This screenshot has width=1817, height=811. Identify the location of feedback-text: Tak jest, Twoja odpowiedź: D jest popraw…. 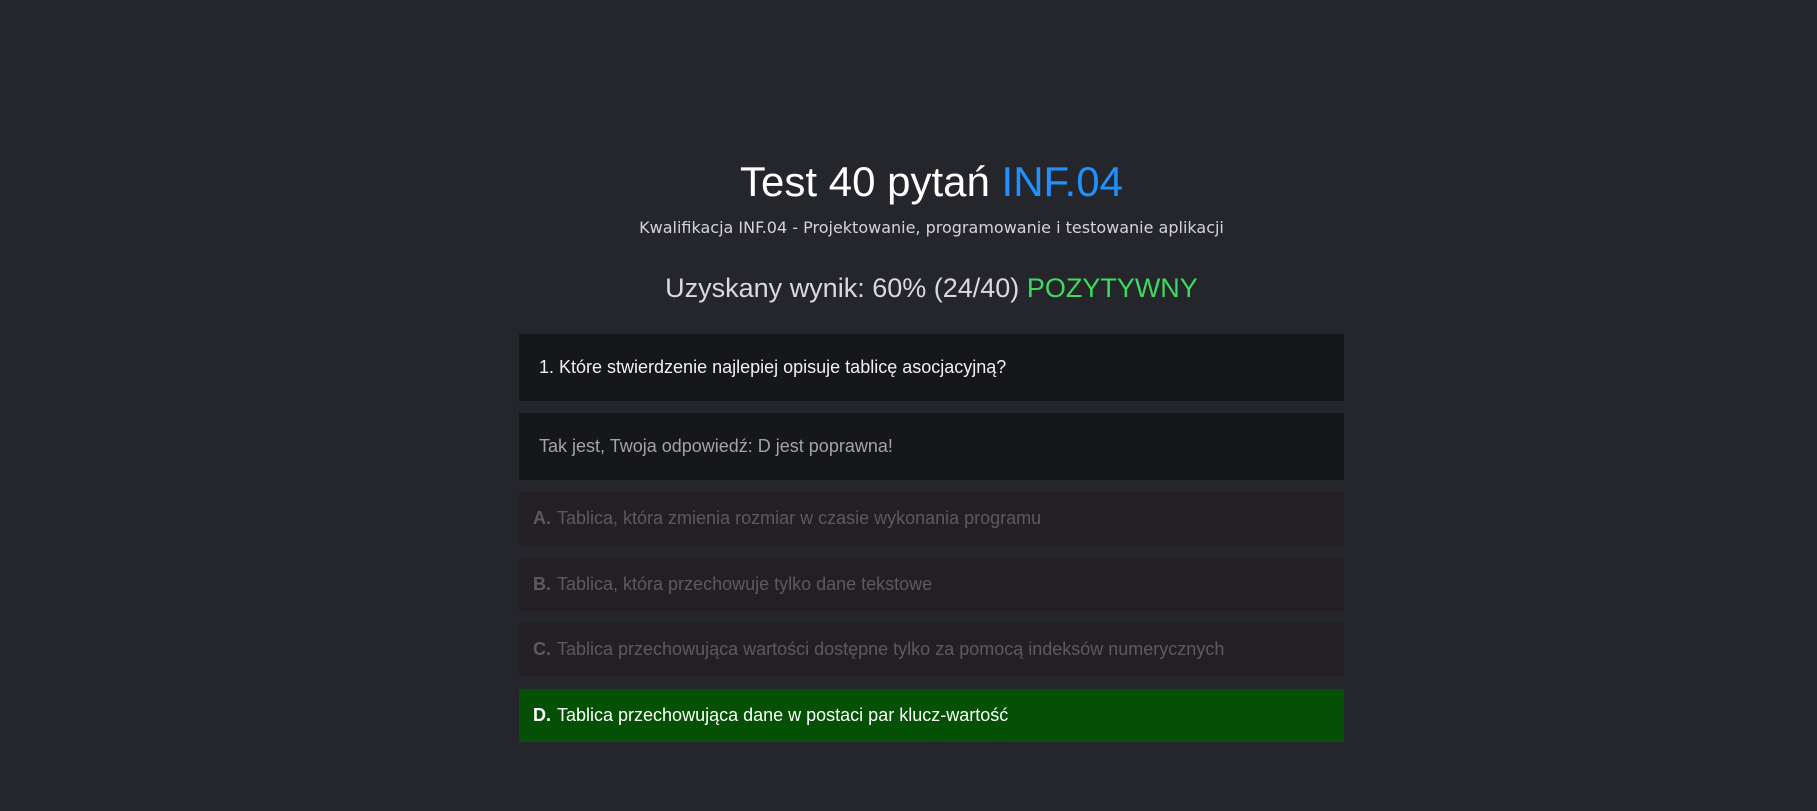
(716, 446).